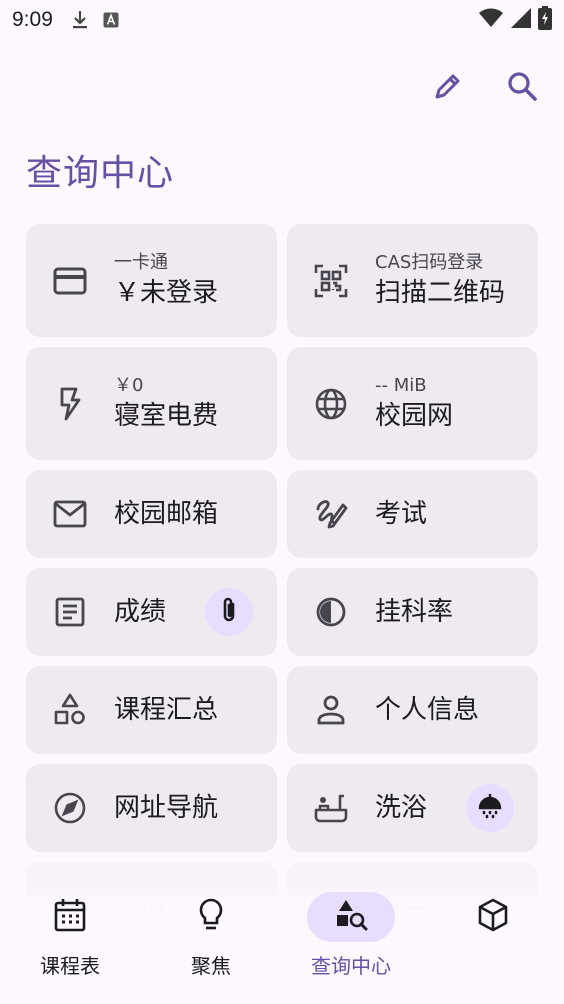  I want to click on person-icon, so click(331, 710).